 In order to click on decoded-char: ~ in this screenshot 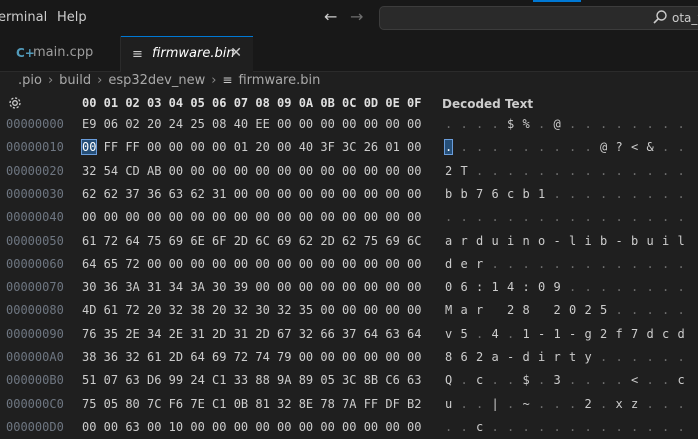, I will do `click(526, 404)`.